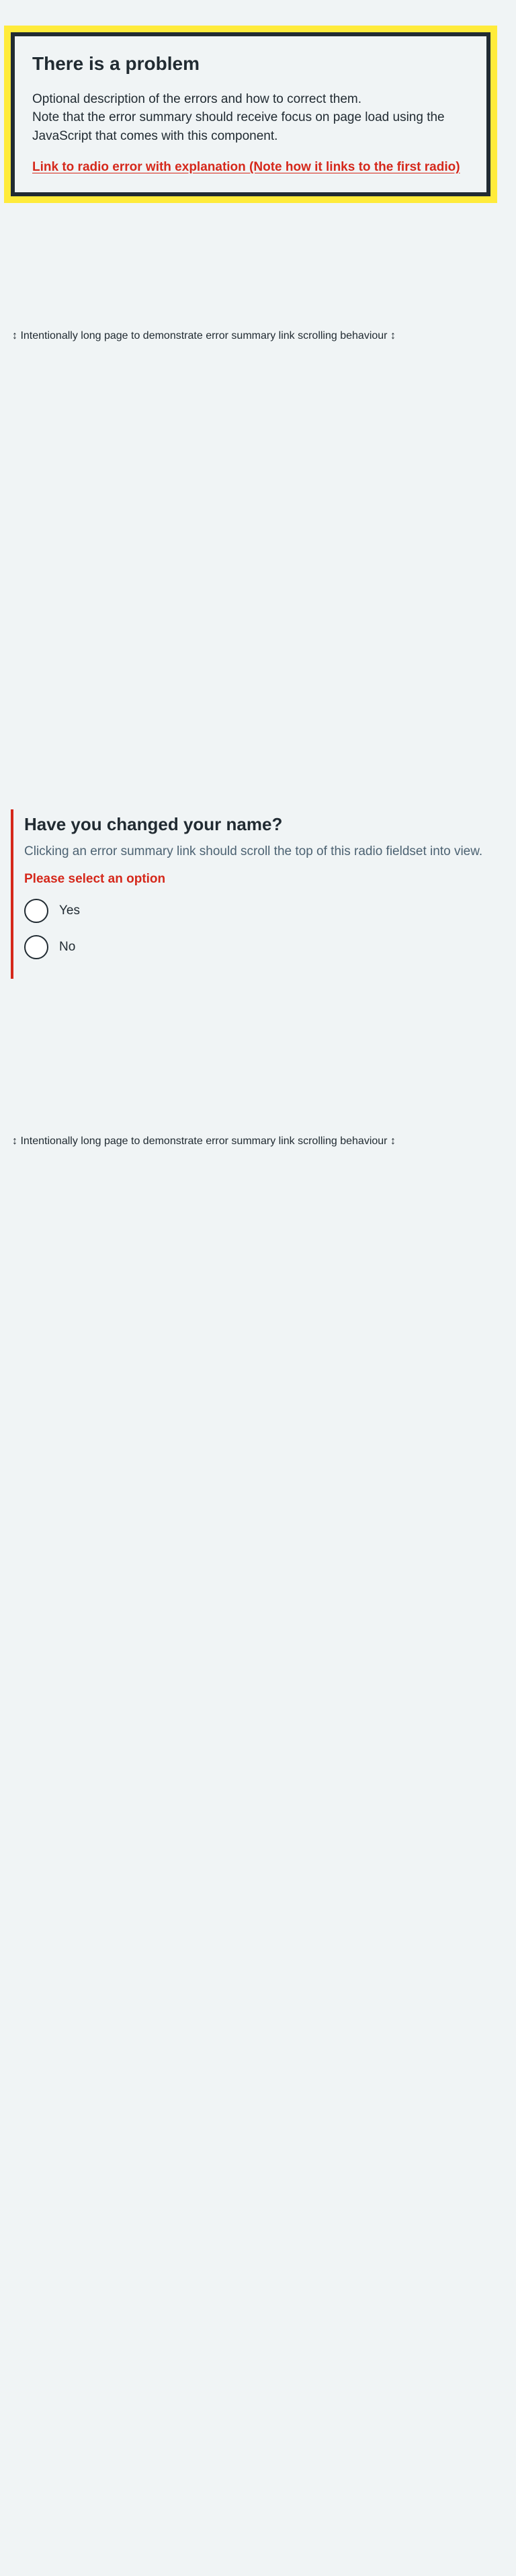 The image size is (516, 2576). What do you see at coordinates (36, 946) in the screenshot?
I see `radio-no-circle` at bounding box center [36, 946].